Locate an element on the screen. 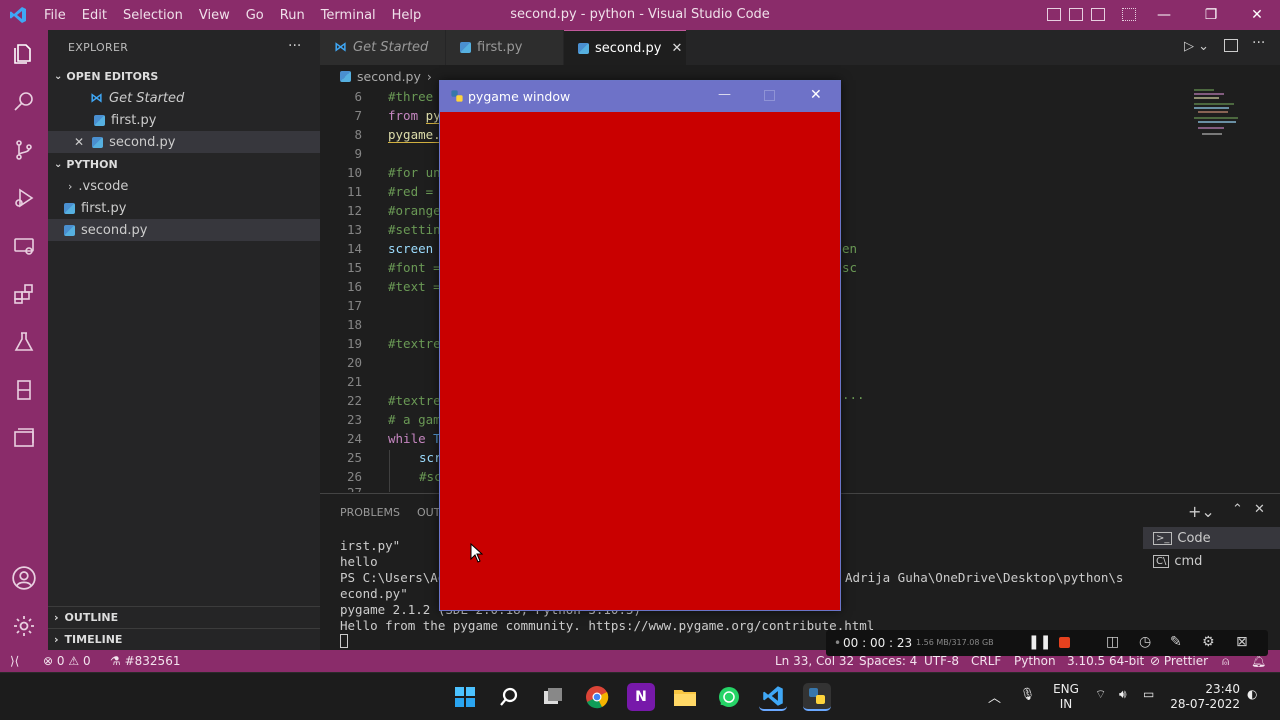  onenote-icon: N is located at coordinates (641, 697).